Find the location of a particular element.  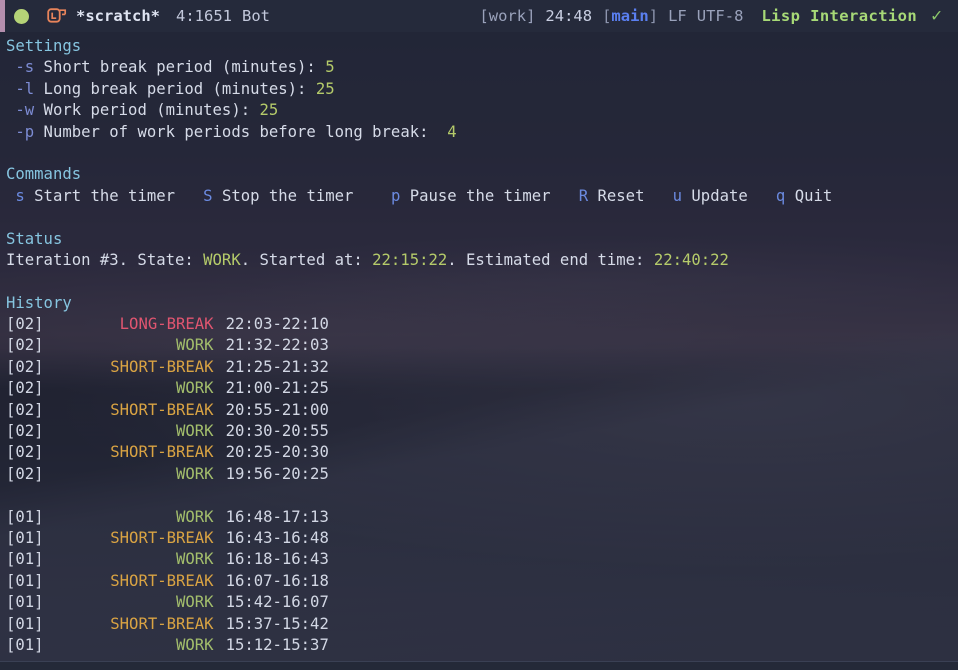

history-row: [02] WORK 20:30-20:55 is located at coordinates (482, 431).